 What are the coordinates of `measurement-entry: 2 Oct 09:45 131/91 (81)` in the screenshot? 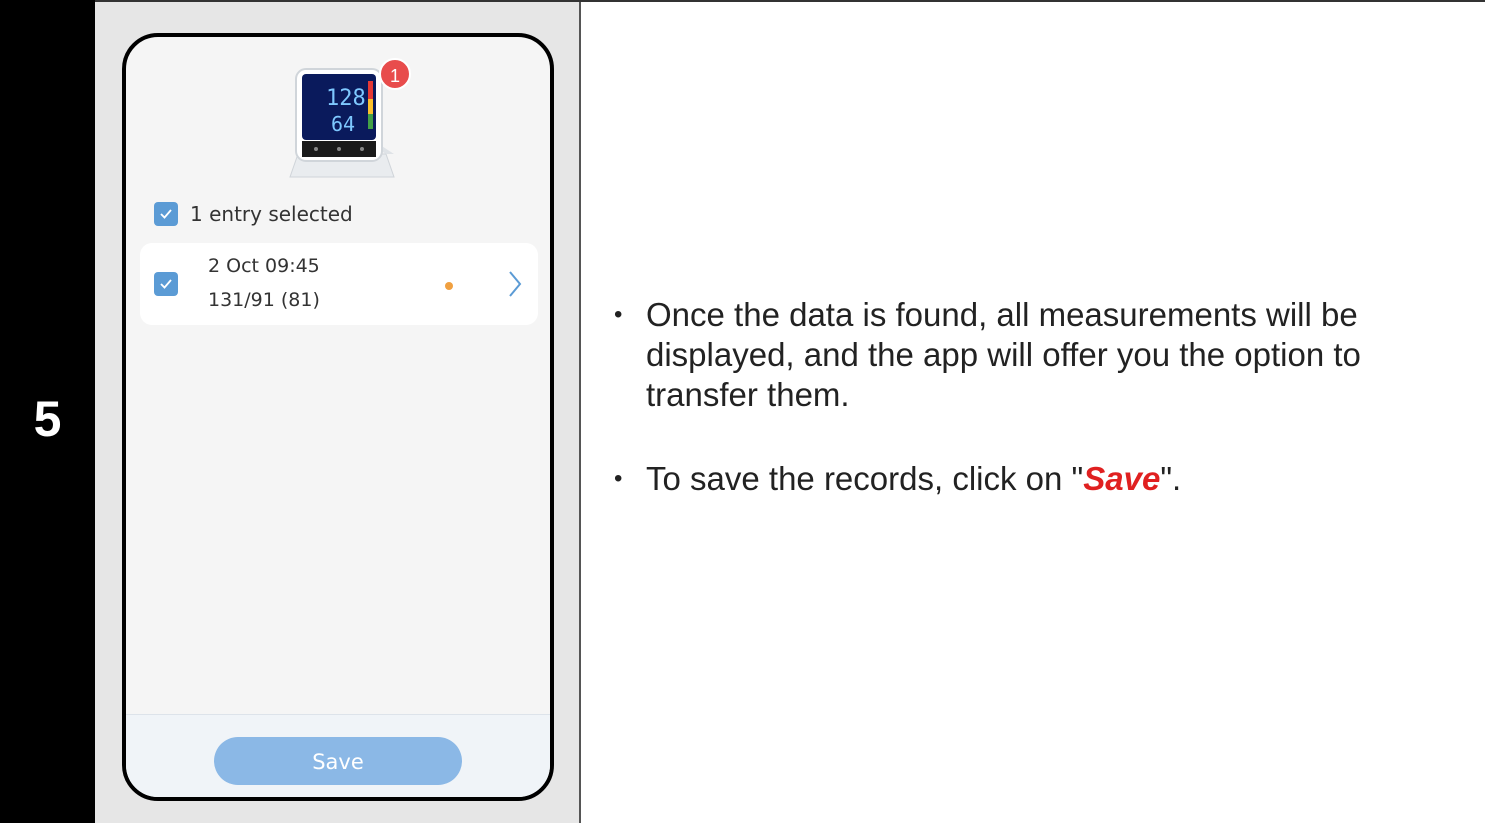 It's located at (339, 284).